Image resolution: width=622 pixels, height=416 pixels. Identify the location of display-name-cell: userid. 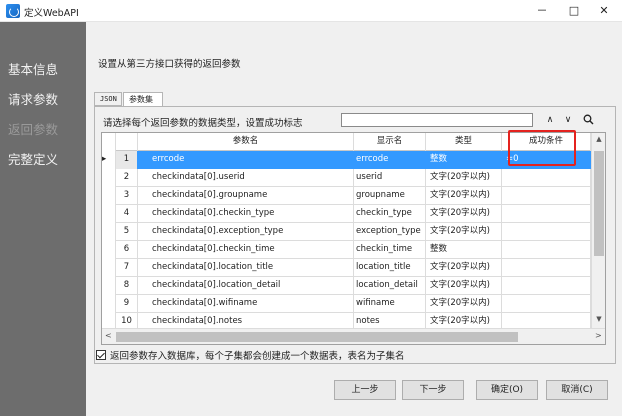
(390, 178).